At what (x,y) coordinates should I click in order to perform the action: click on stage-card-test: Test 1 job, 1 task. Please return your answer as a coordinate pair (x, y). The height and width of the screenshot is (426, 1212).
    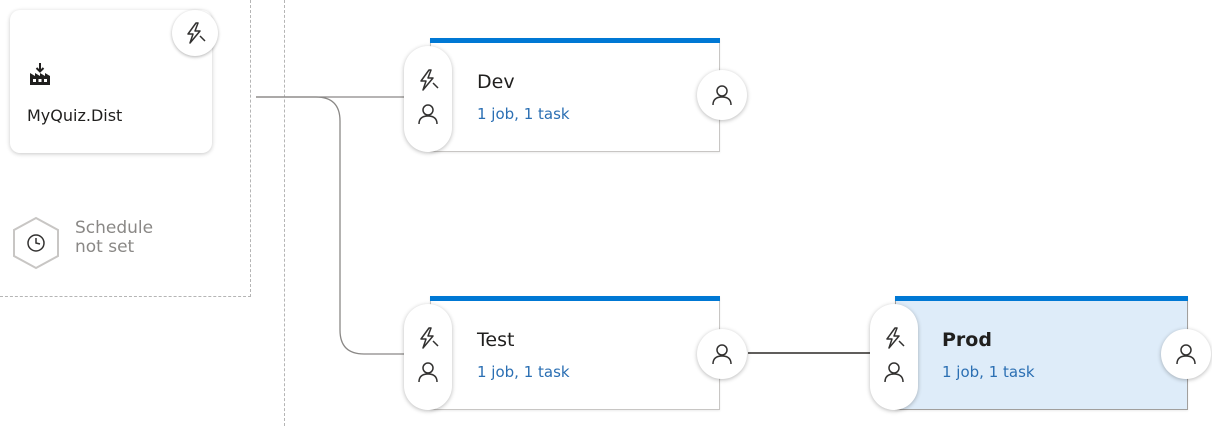
    Looking at the image, I should click on (575, 353).